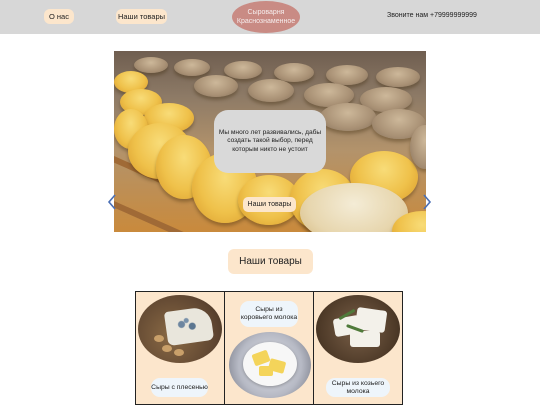  What do you see at coordinates (358, 329) in the screenshot?
I see `goat-milk-cheese-image` at bounding box center [358, 329].